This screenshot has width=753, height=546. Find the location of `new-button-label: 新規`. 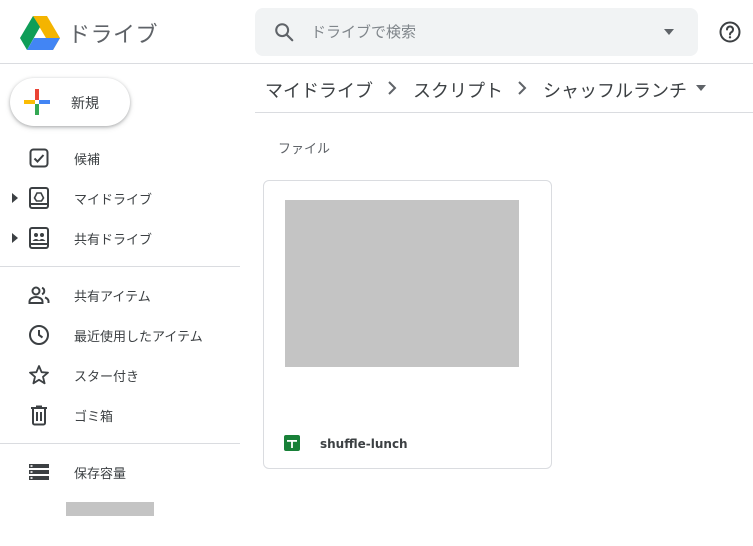

new-button-label: 新規 is located at coordinates (85, 104).